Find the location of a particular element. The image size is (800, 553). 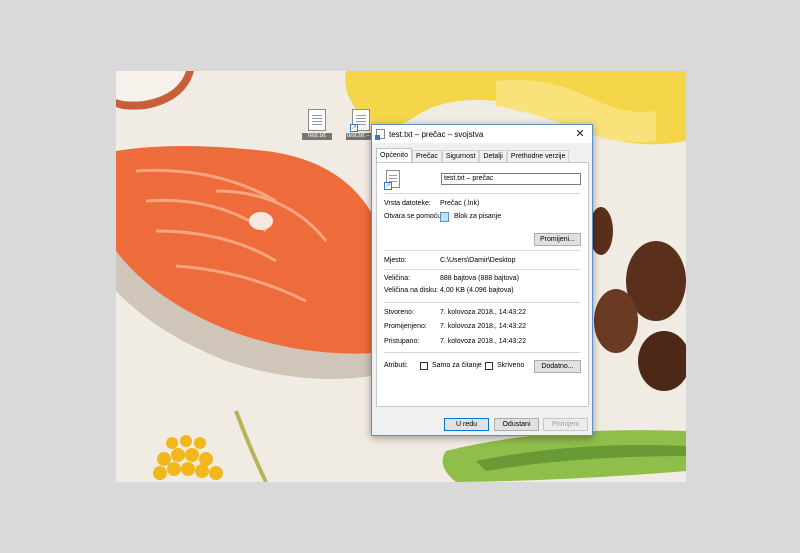

hidden-checkbox is located at coordinates (489, 366).